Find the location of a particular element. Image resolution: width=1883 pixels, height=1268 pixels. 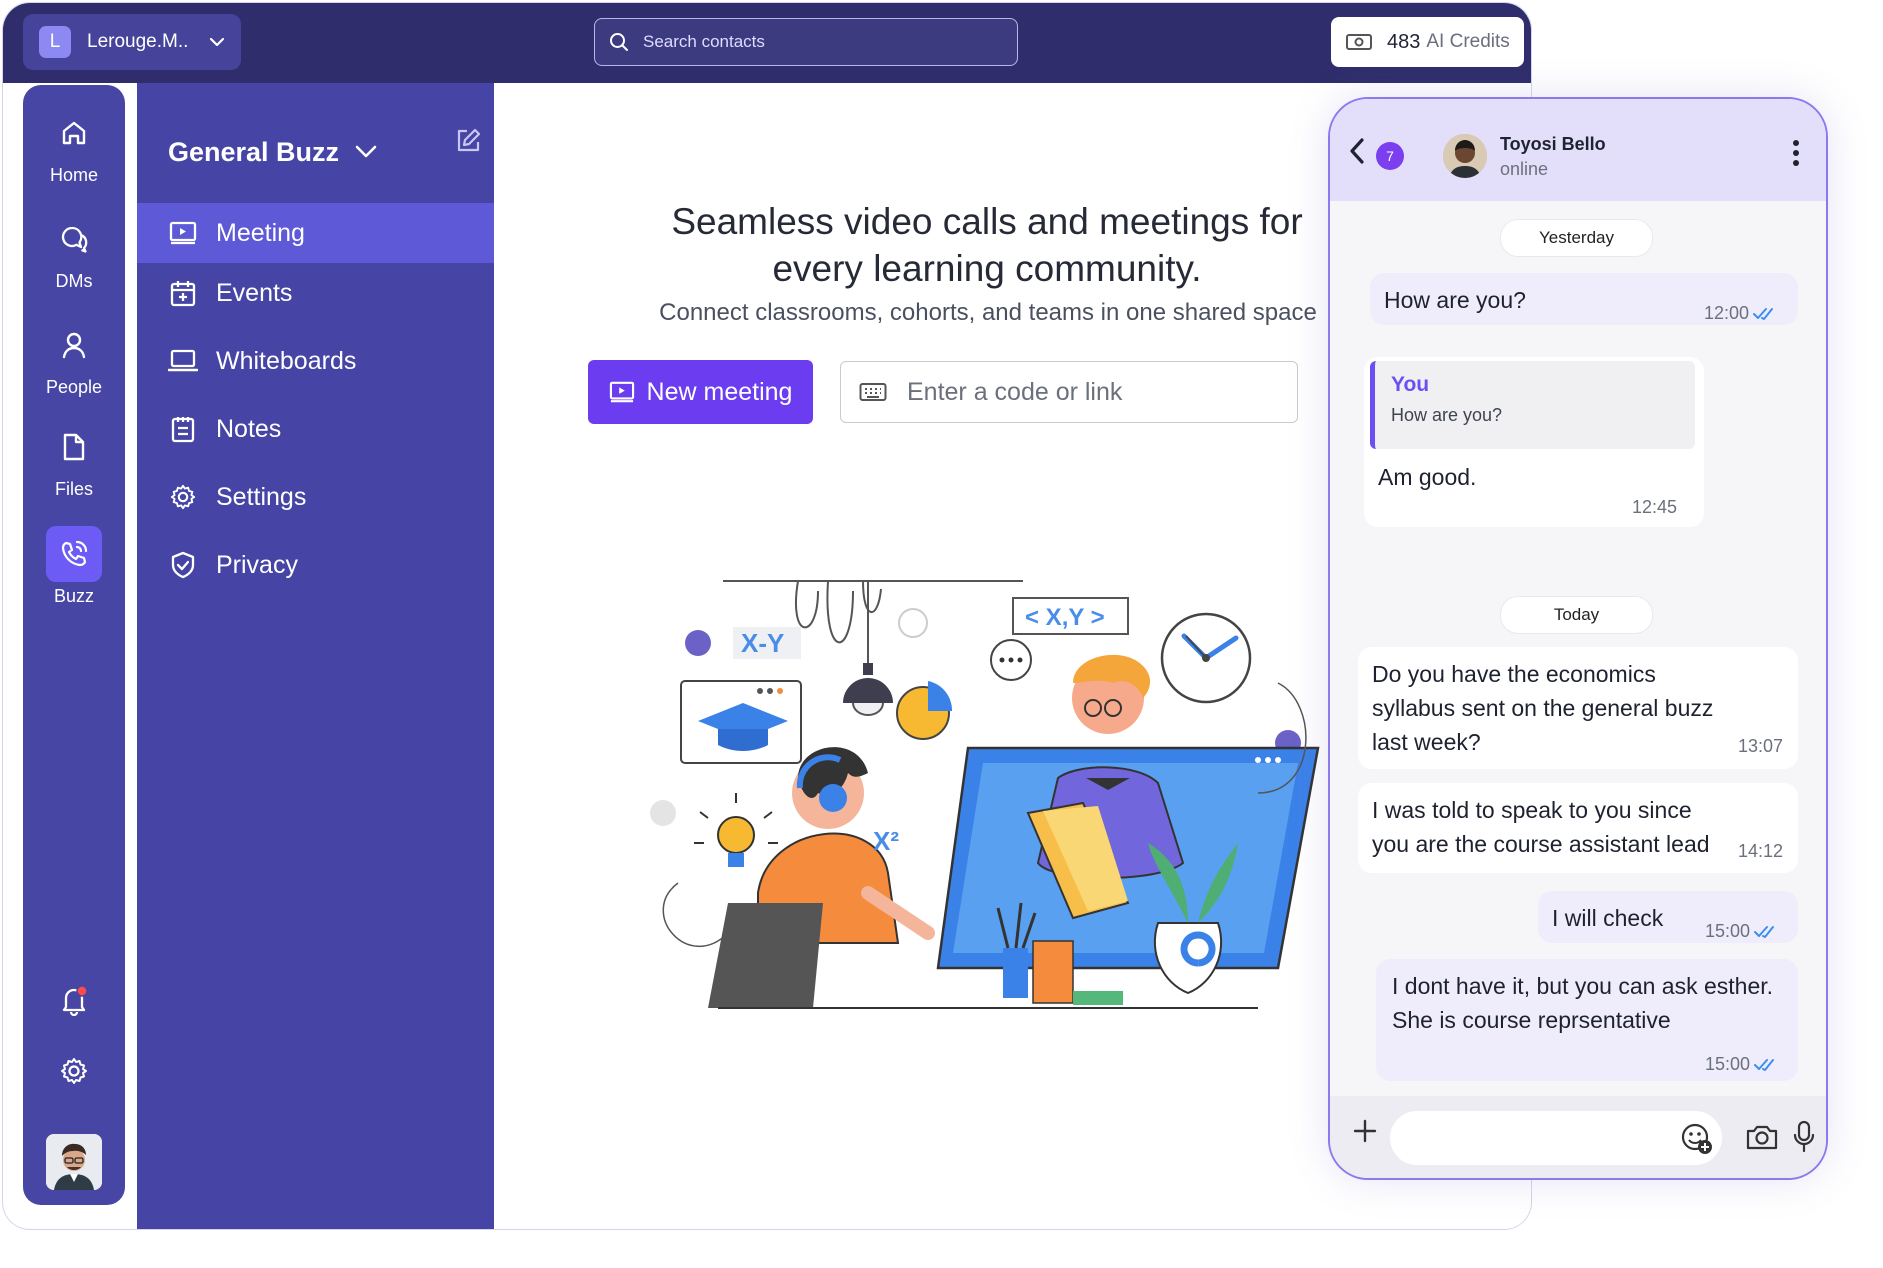

channel-title: General Buzz is located at coordinates (254, 151).